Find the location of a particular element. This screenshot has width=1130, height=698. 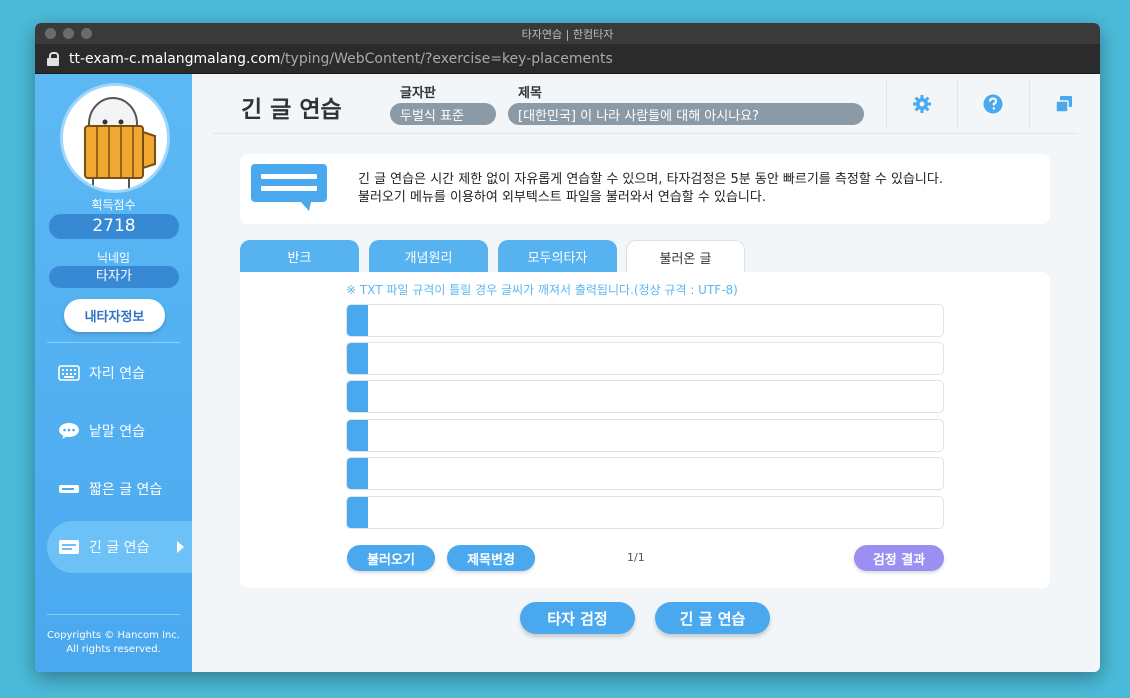

sidebar-item-label: 낱말 연습 is located at coordinates (117, 432).